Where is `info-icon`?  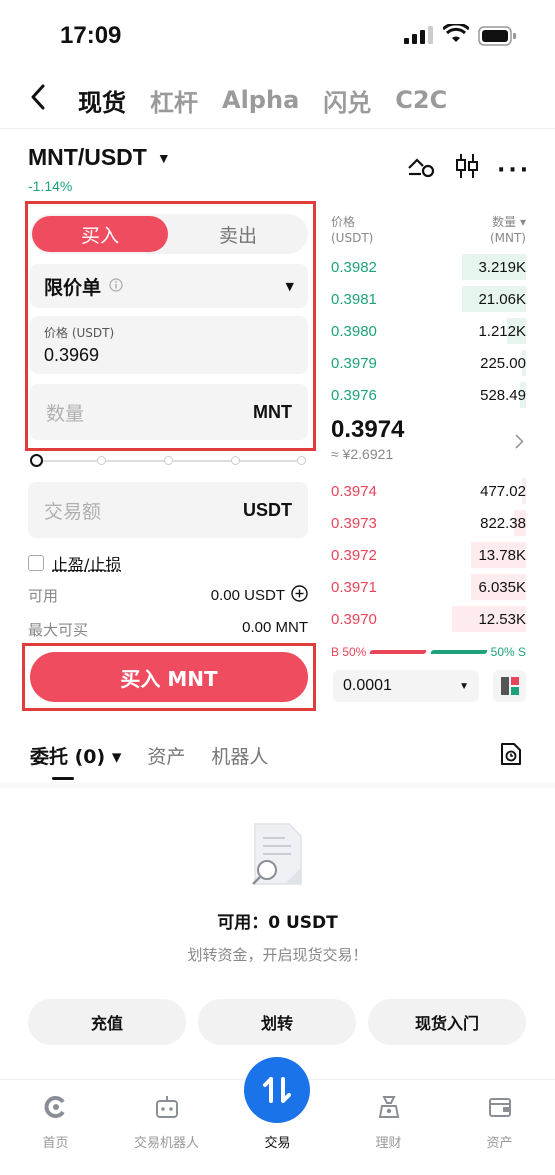
info-icon is located at coordinates (116, 286).